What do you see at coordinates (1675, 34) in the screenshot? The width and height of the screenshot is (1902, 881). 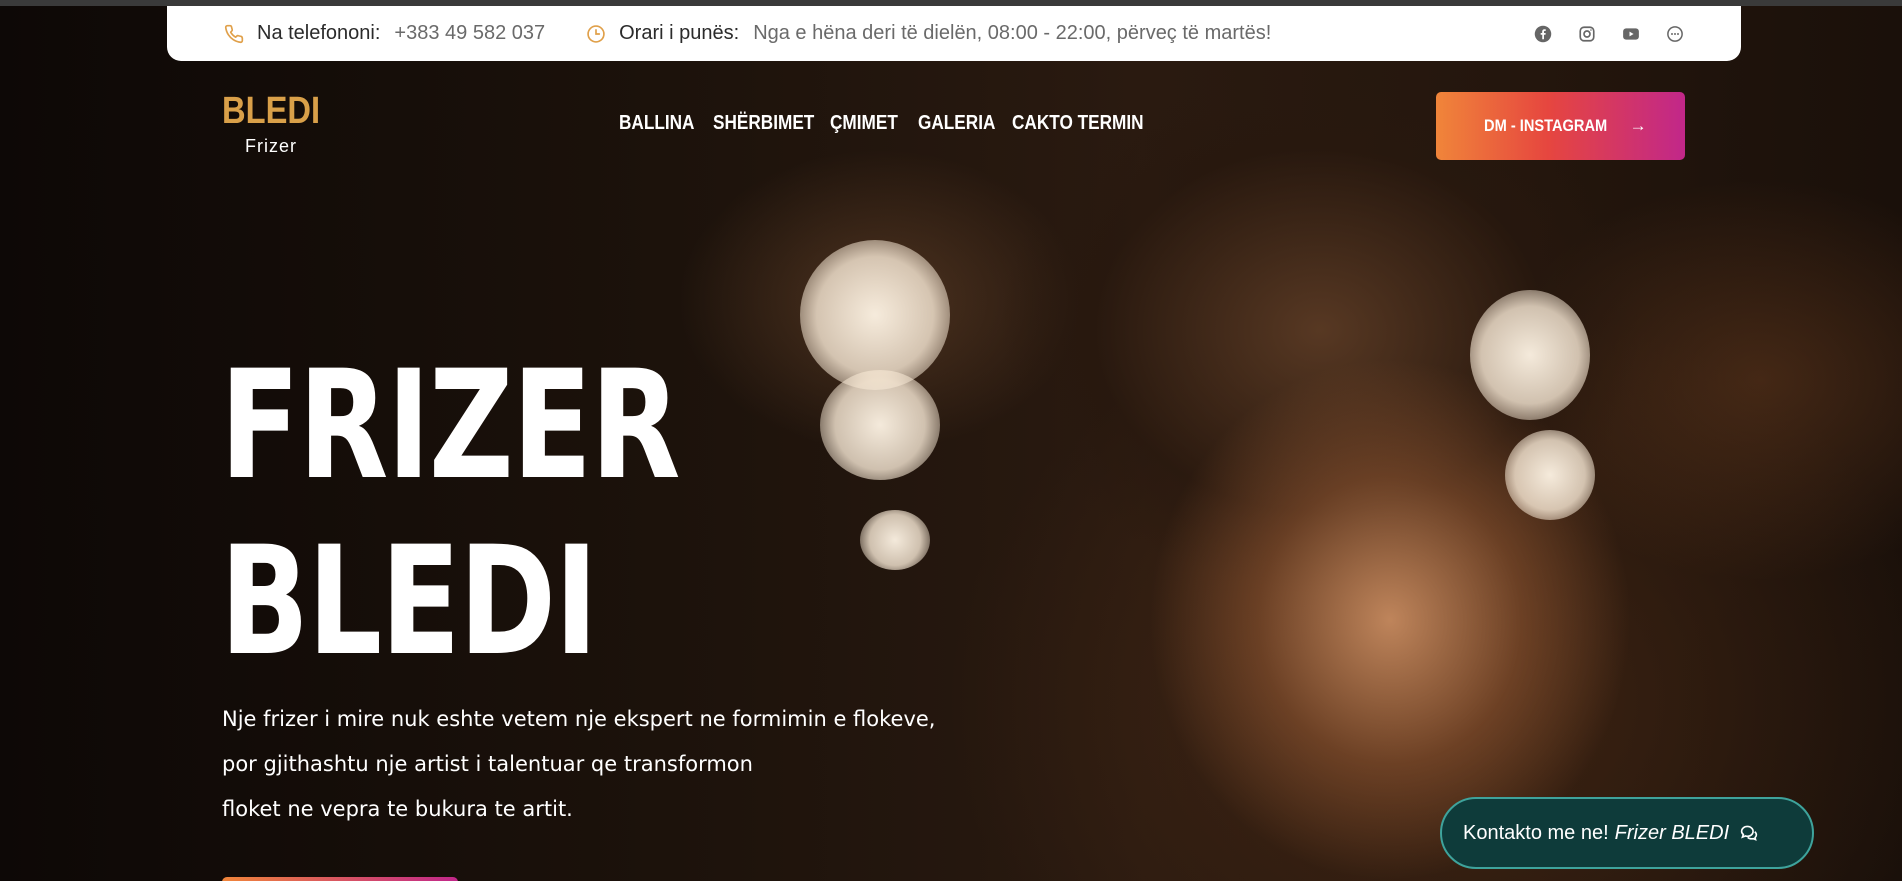 I see `chat-icon` at bounding box center [1675, 34].